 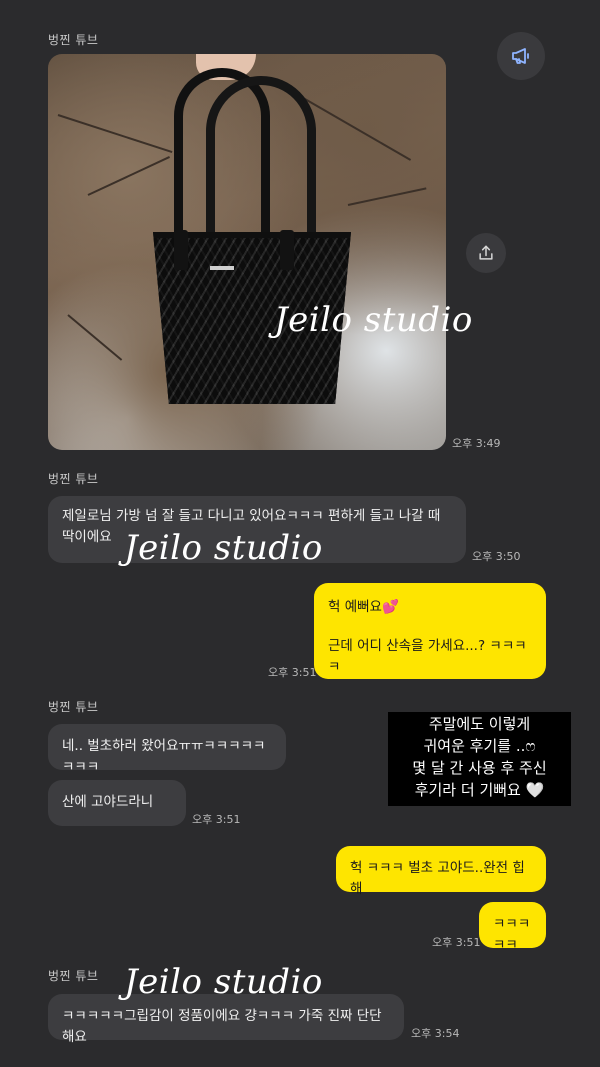 I want to click on caption-line: 귀여운 후기를 ..ෆ, so click(x=479, y=746).